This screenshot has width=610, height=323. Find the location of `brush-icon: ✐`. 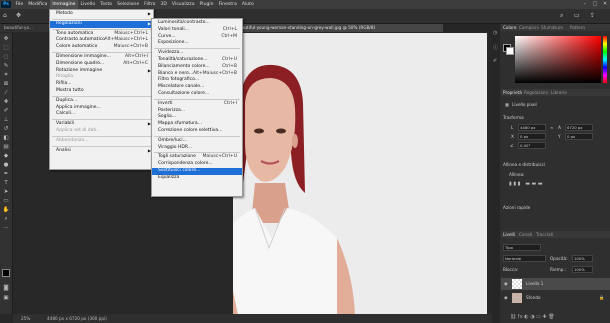

brush-icon: ✐ is located at coordinates (6, 111).